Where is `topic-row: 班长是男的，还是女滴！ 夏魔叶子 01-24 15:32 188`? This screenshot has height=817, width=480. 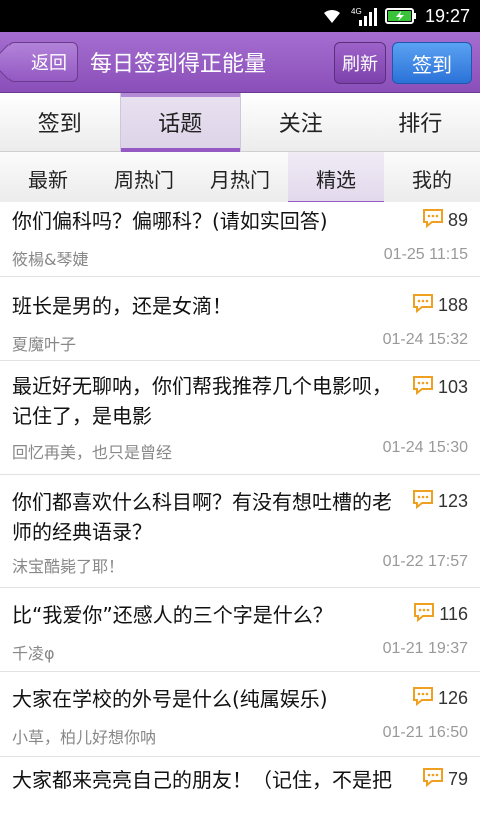
topic-row: 班长是男的，还是女滴！ 夏魔叶子 01-24 15:32 188 is located at coordinates (240, 319).